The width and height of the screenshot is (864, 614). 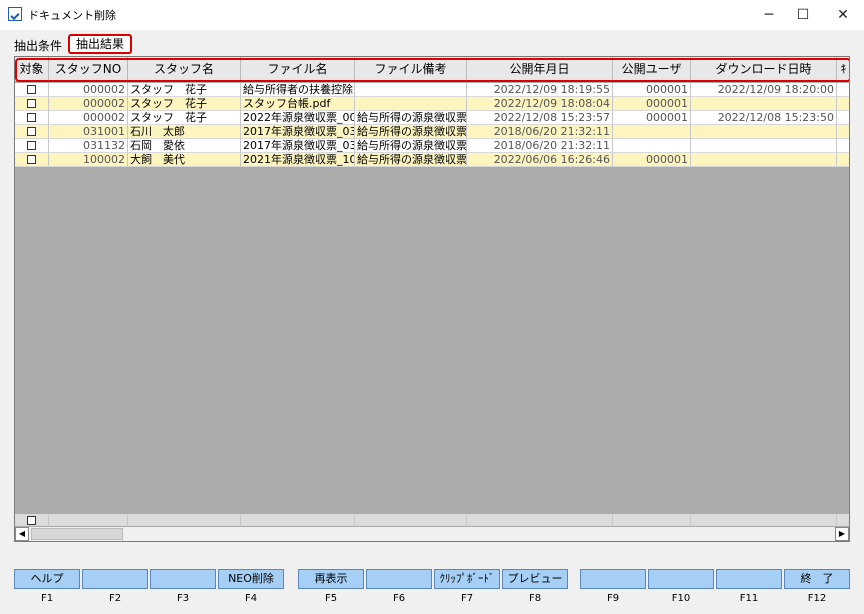 I want to click on cell-staff-name: 大飼 美代, so click(x=184, y=160).